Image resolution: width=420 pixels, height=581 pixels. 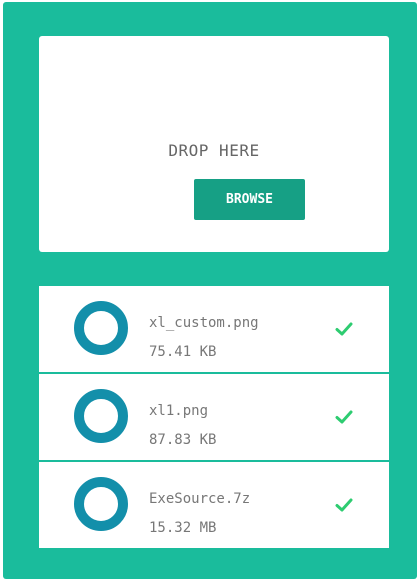 What do you see at coordinates (249, 199) in the screenshot?
I see `browse-button: BROWSE` at bounding box center [249, 199].